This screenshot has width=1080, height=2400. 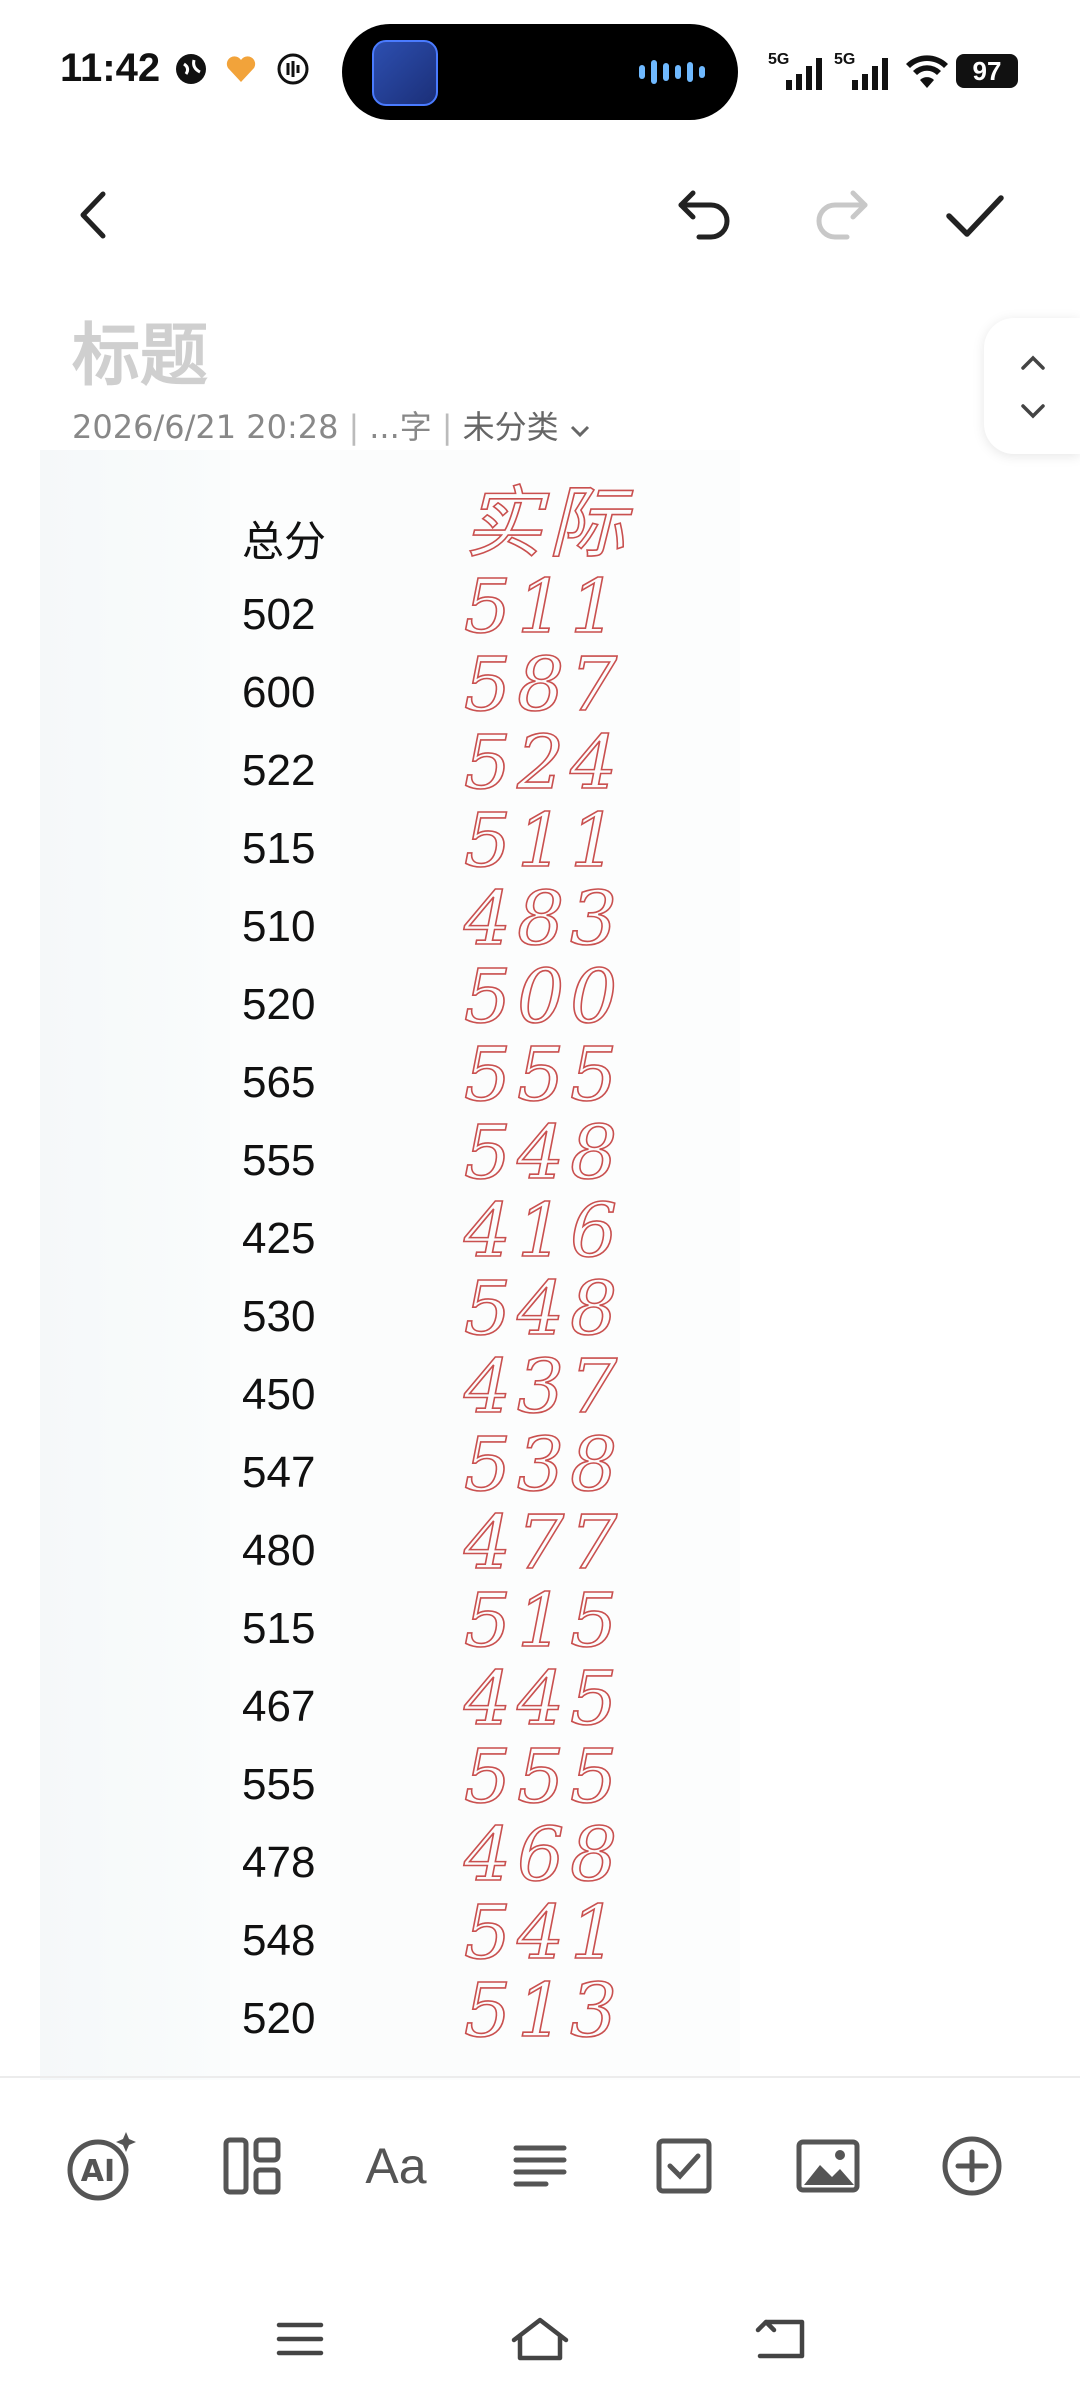 What do you see at coordinates (241, 69) in the screenshot?
I see `heart-app-icon` at bounding box center [241, 69].